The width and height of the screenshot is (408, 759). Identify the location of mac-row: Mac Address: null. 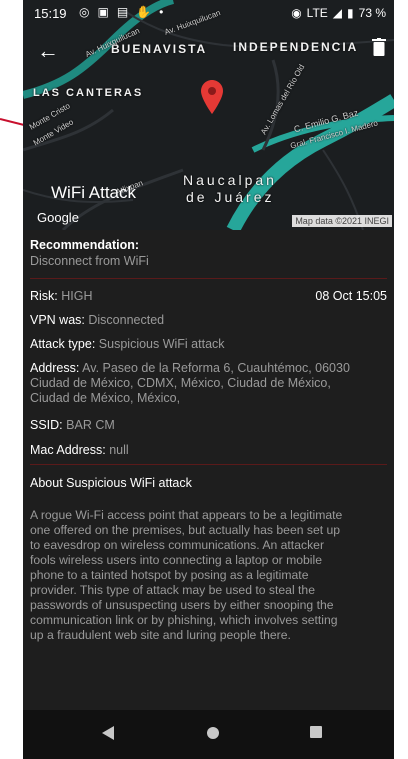
(208, 450).